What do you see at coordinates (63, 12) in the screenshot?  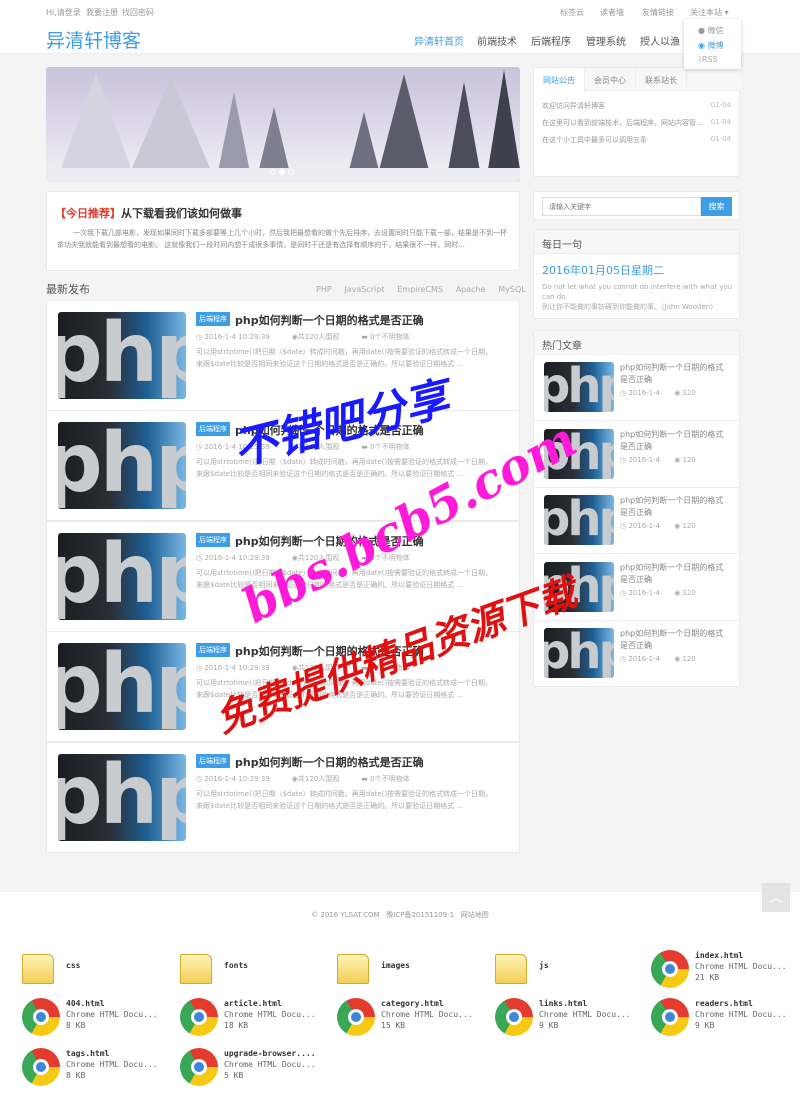 I see `login-link: Hi,请登录` at bounding box center [63, 12].